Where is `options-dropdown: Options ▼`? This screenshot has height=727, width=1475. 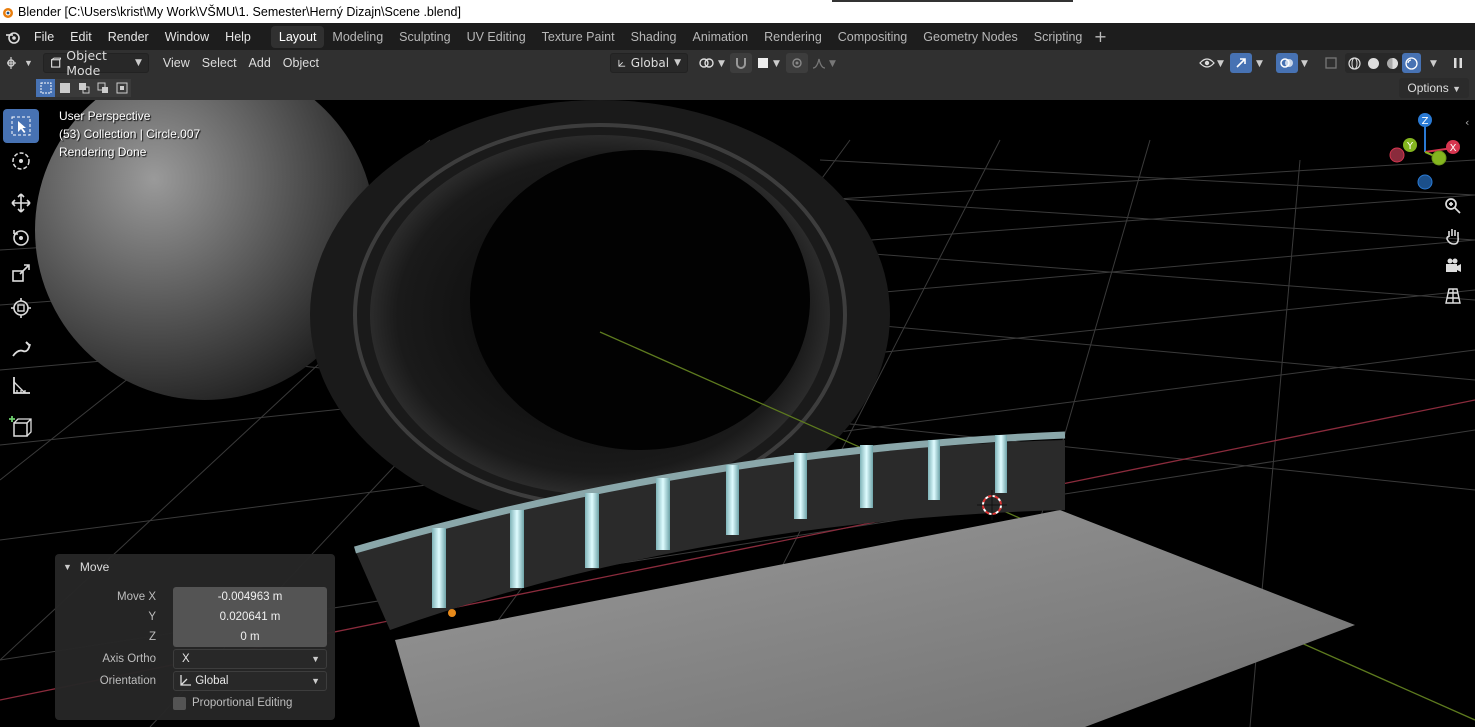 options-dropdown: Options ▼ is located at coordinates (1434, 88).